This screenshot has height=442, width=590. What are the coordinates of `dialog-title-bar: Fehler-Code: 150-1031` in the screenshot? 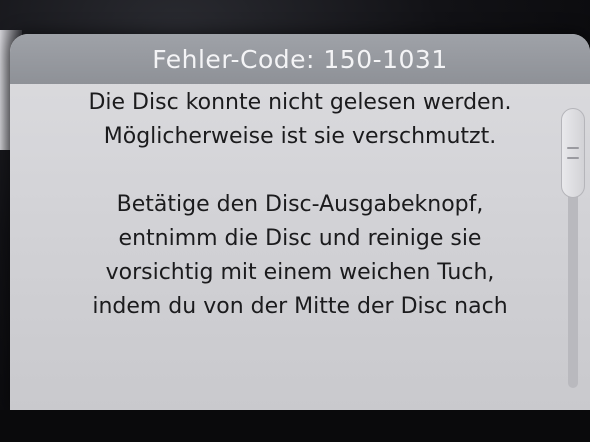 It's located at (300, 59).